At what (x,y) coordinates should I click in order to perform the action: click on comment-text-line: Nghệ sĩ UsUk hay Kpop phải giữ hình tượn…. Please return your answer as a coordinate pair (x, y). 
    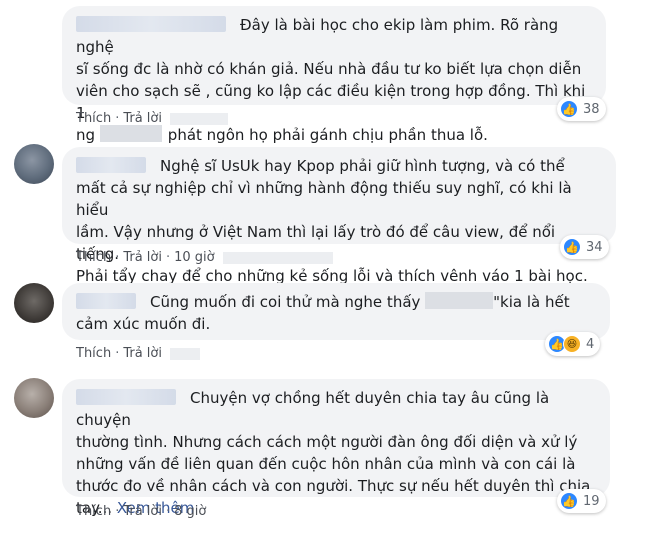
    Looking at the image, I should click on (362, 166).